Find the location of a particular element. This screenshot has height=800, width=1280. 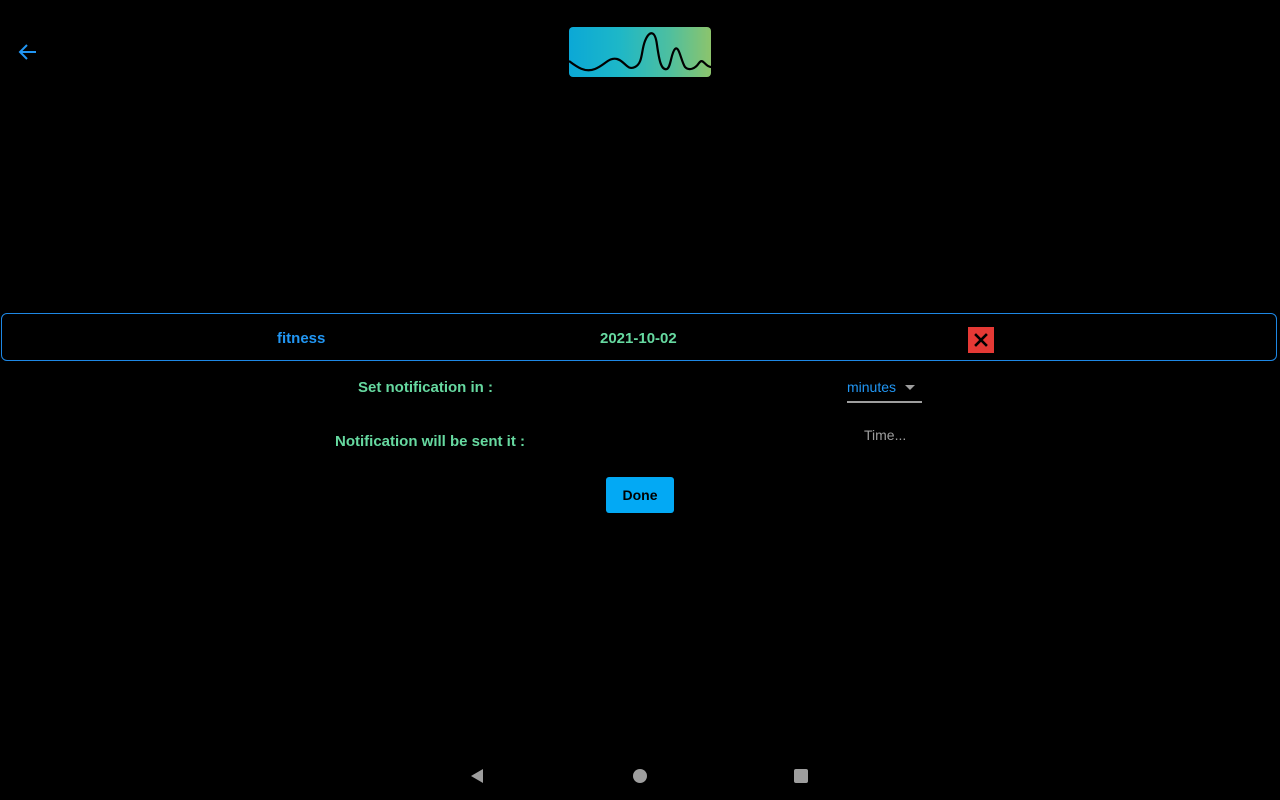

entry-date: 2021-10-02 is located at coordinates (638, 338).